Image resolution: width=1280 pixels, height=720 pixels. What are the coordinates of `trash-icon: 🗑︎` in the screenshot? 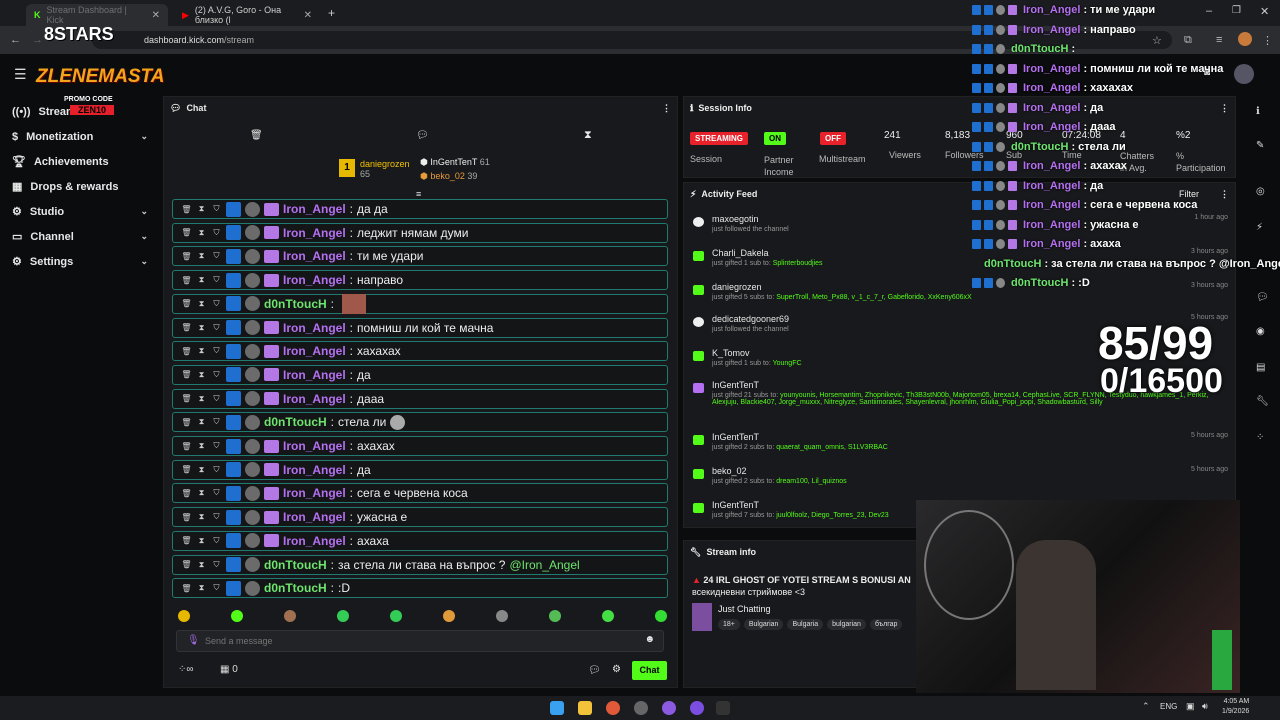 It's located at (256, 135).